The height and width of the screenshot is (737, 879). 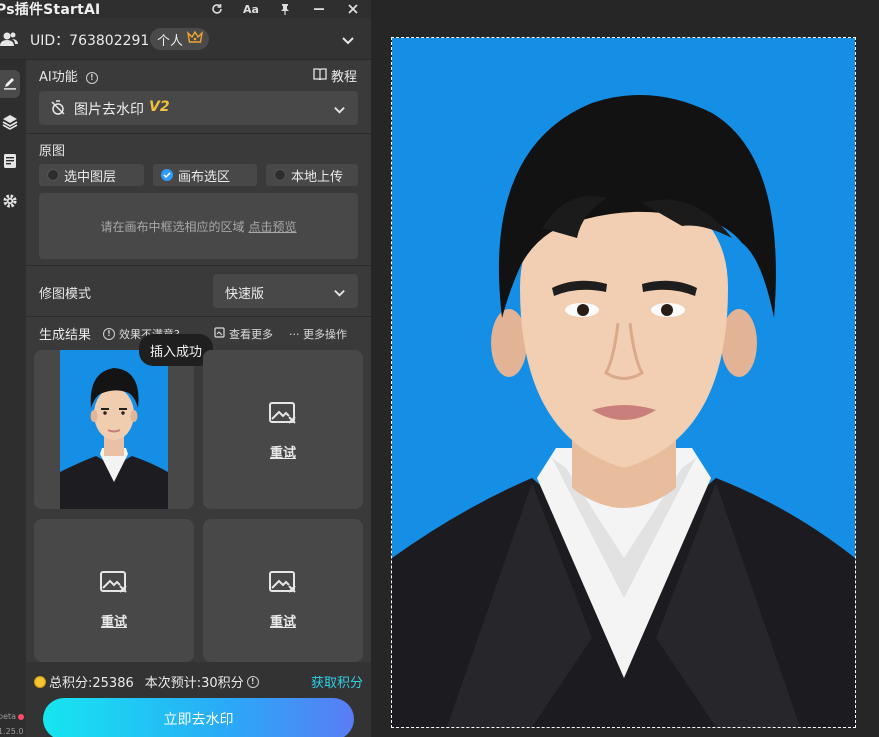 I want to click on preview-link: 点击预览, so click(x=273, y=226).